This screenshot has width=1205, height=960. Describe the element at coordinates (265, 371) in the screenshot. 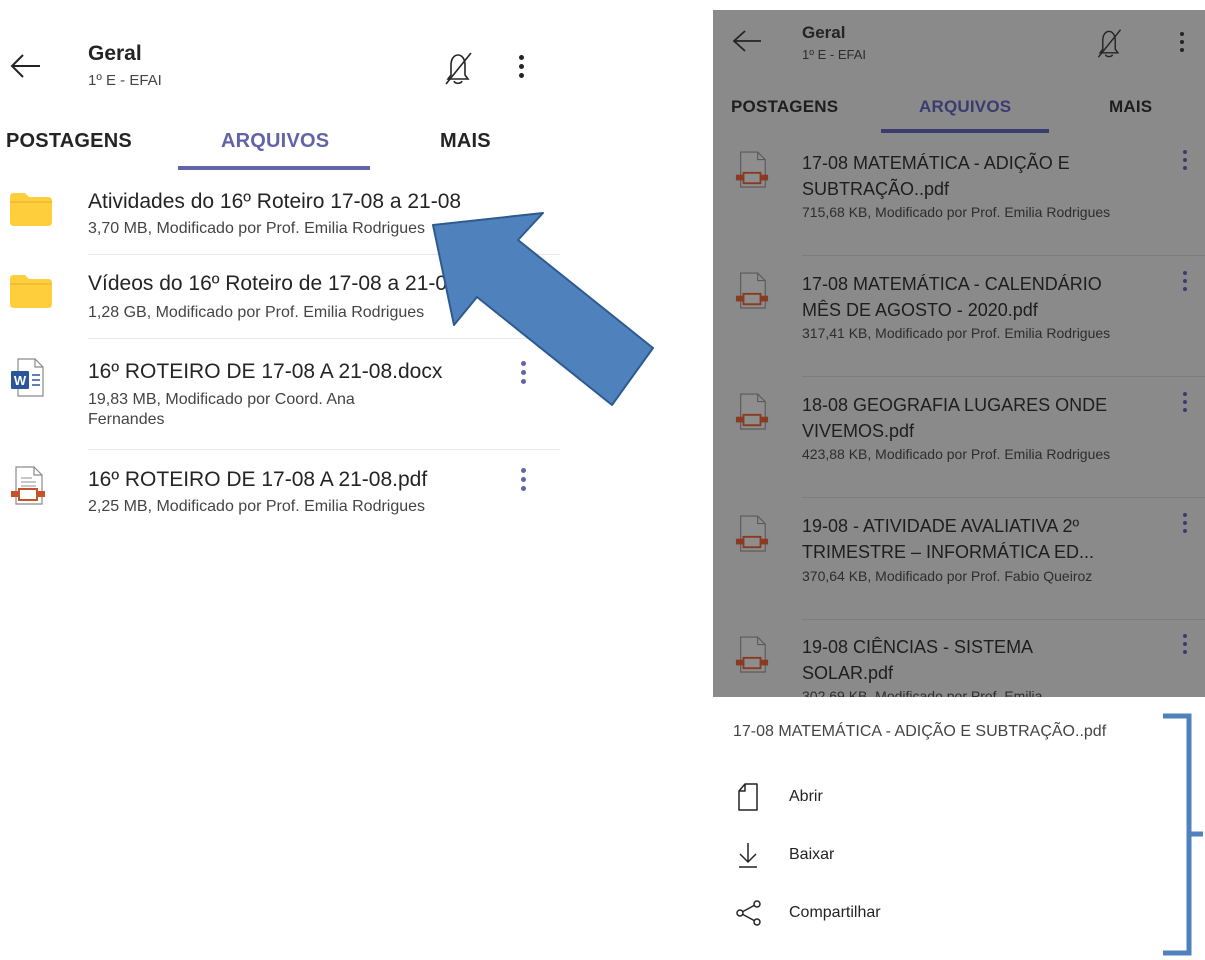

I see `file-name: 16º ROTEIRO DE 17-08 A 21-08.docx` at that location.